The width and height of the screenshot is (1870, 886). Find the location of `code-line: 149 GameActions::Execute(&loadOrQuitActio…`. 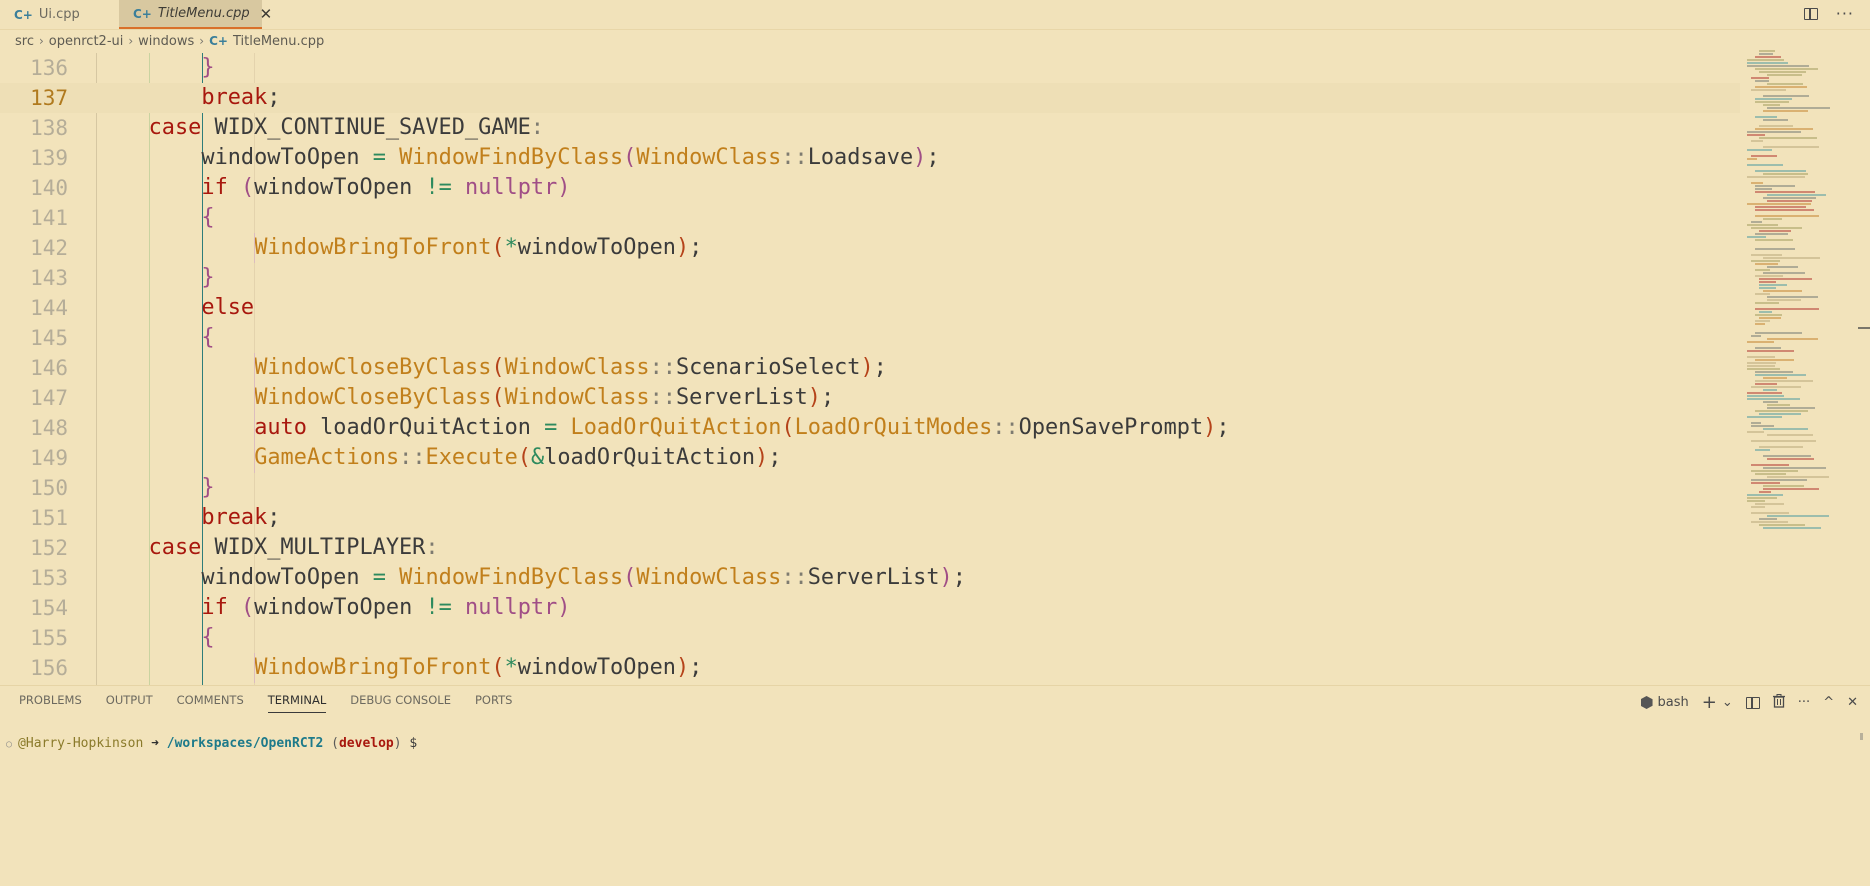

code-line: 149 GameActions::Execute(&loadOrQuitActio… is located at coordinates (870, 458).